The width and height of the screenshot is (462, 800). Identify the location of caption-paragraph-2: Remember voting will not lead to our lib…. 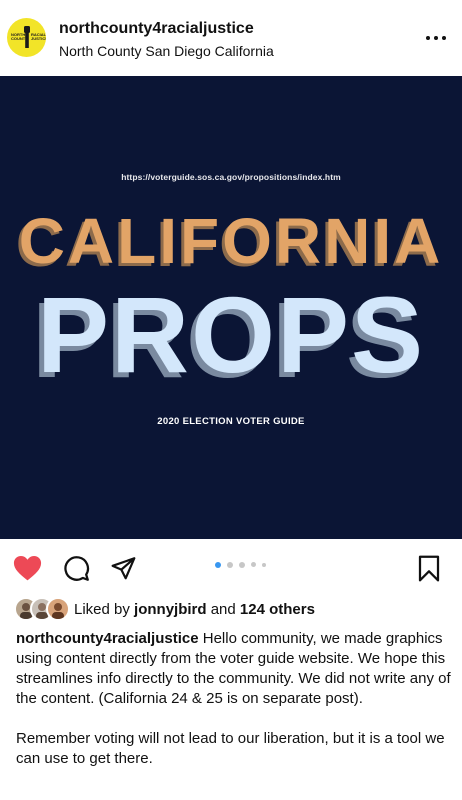
(230, 748).